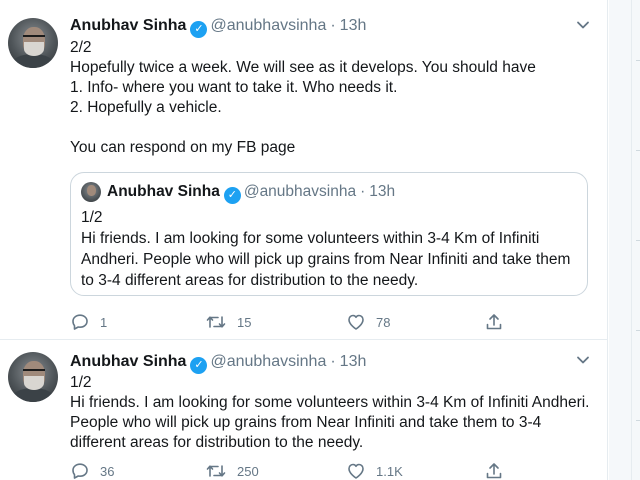  What do you see at coordinates (163, 191) in the screenshot?
I see `quoted-author-name: Anubhav Sinha` at bounding box center [163, 191].